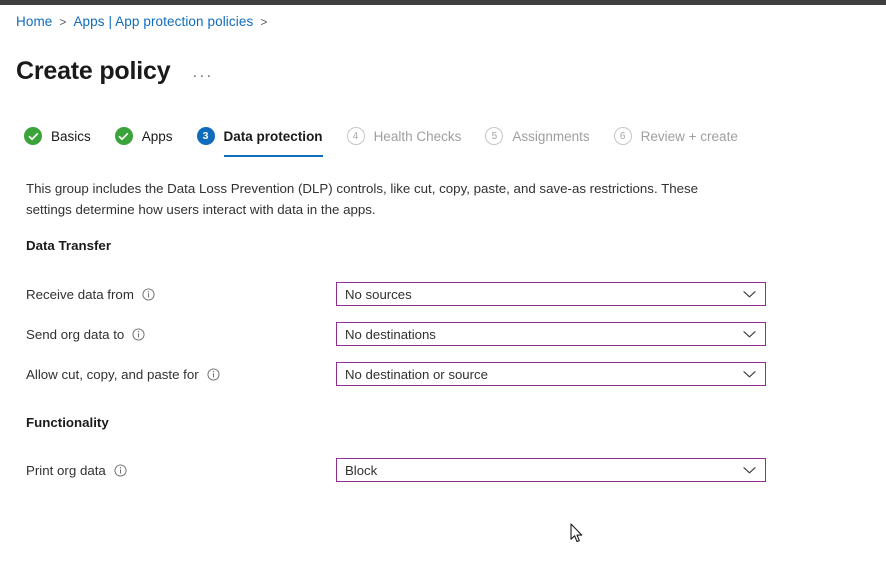 The image size is (886, 579). Describe the element at coordinates (202, 75) in the screenshot. I see `more-actions-icon: ···` at that location.